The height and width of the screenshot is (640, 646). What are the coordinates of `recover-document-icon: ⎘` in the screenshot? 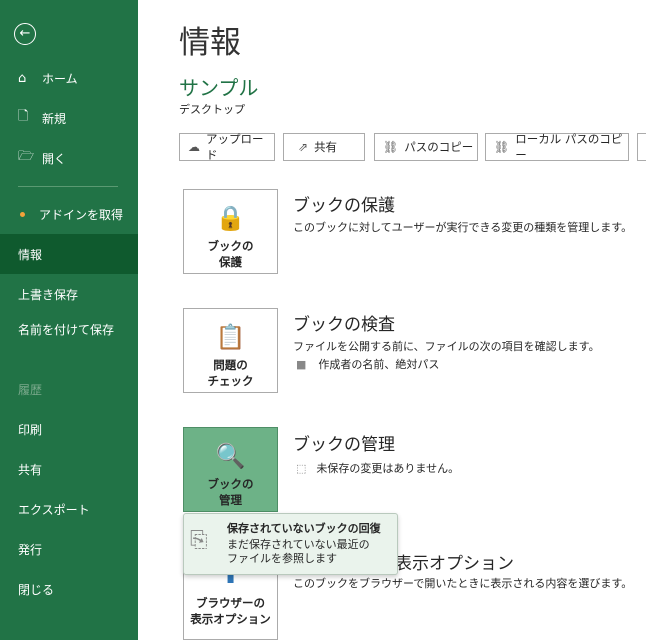 It's located at (199, 540).